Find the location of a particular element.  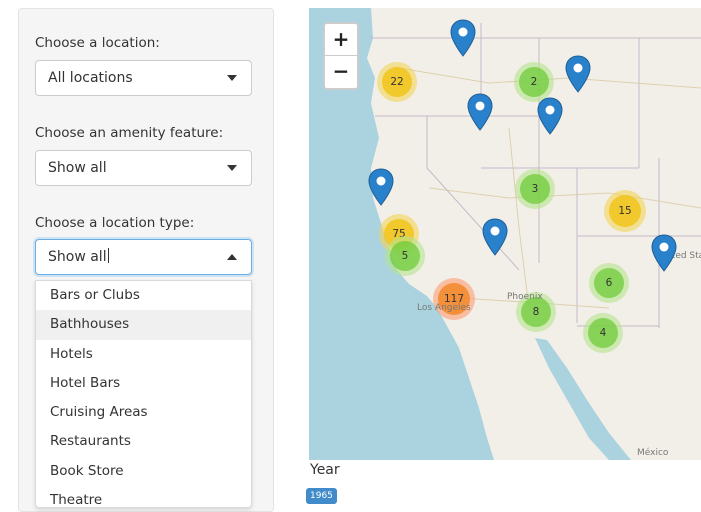

location-type-option: Hotels is located at coordinates (143, 354).